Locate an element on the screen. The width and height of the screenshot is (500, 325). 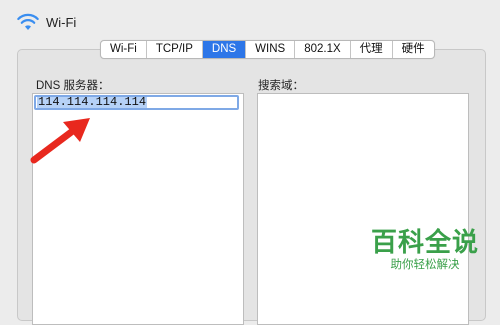
tab-hardware: 硬件 is located at coordinates (413, 49).